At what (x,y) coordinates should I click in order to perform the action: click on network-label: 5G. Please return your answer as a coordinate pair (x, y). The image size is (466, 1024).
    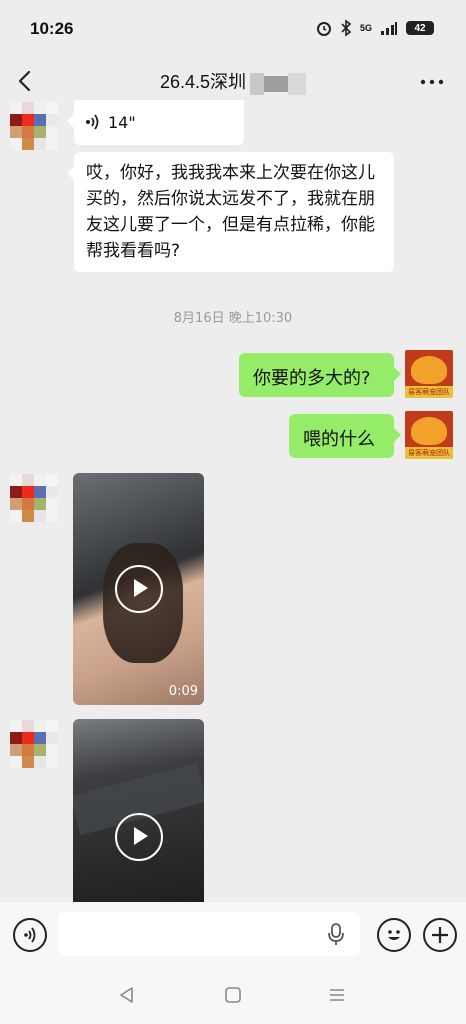
    Looking at the image, I should click on (365, 28).